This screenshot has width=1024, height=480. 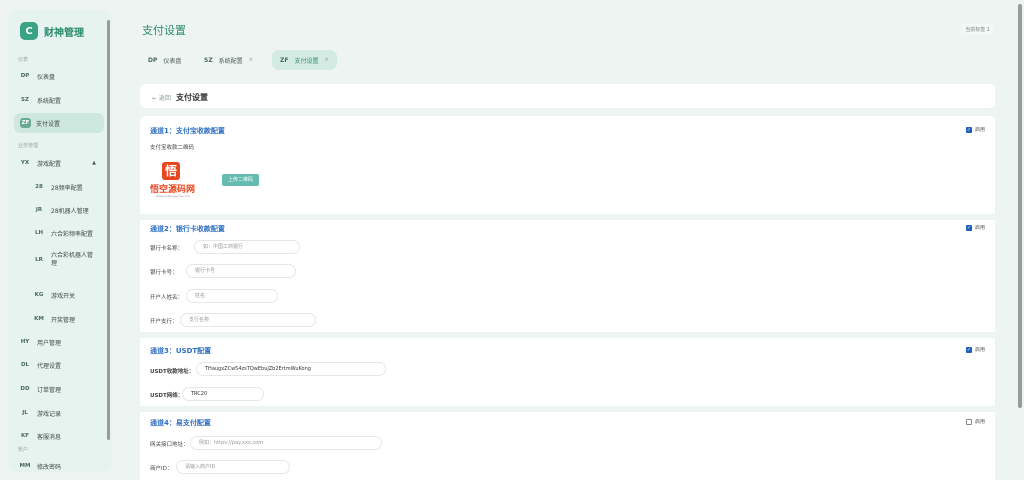 What do you see at coordinates (187, 229) in the screenshot?
I see `channel2-title: 通道2：银行卡收款配置` at bounding box center [187, 229].